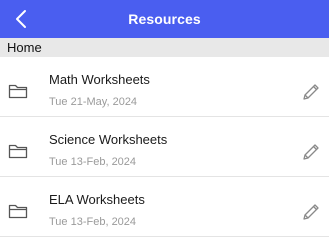 The image size is (329, 247). I want to click on item-title: Math Worksheets, so click(99, 79).